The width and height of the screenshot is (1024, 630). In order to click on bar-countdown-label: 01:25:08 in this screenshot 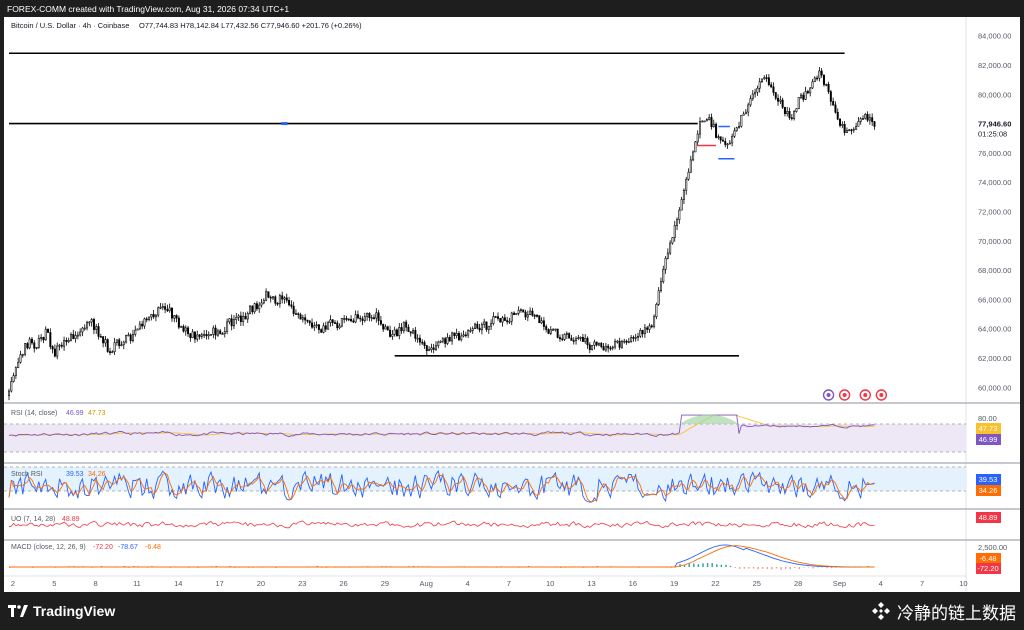, I will do `click(992, 133)`.